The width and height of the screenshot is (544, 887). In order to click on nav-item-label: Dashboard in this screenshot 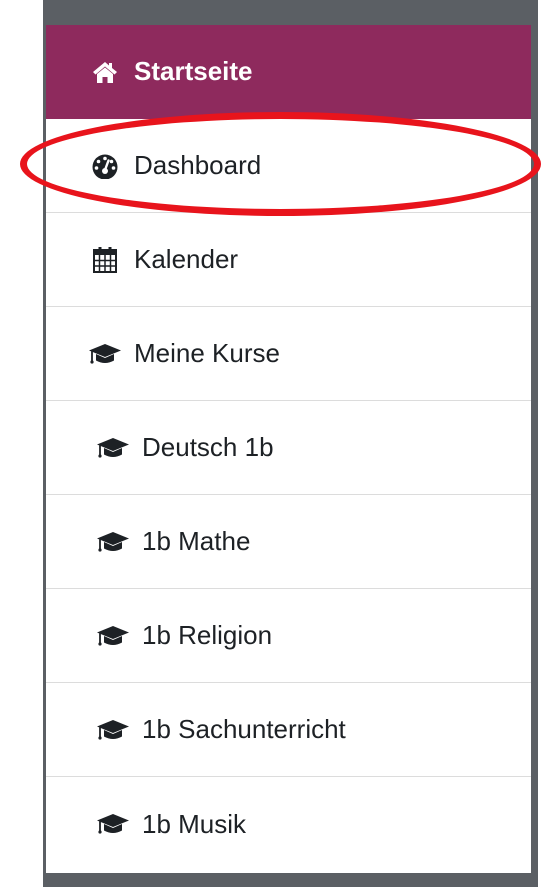, I will do `click(198, 165)`.